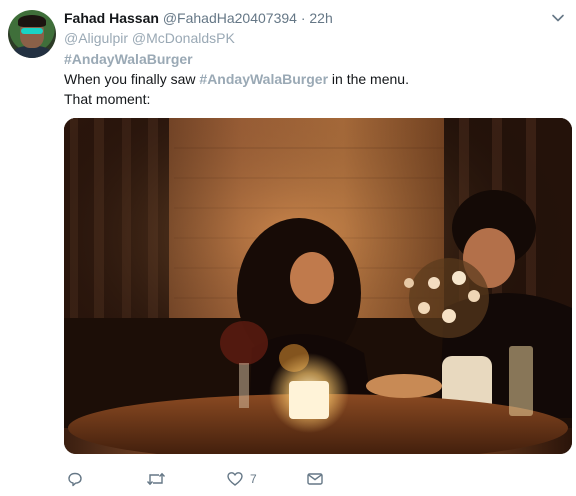 This screenshot has height=496, width=576. I want to click on chevron-down-icon, so click(558, 18).